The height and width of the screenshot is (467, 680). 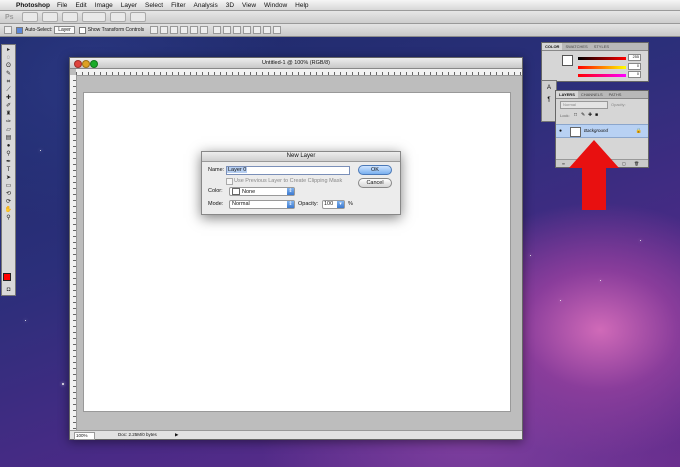 I want to click on menu-window: Window, so click(x=275, y=5).